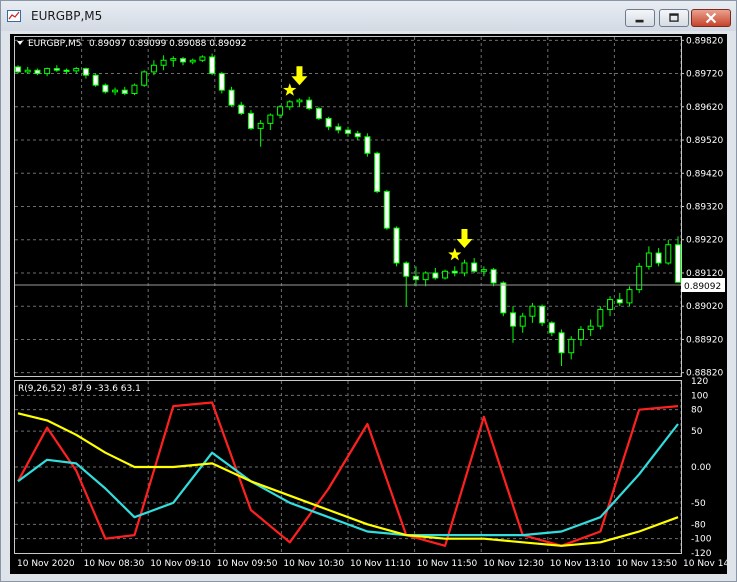 The height and width of the screenshot is (582, 737). What do you see at coordinates (54, 44) in the screenshot?
I see `symbol-label: EURGBP,M5` at bounding box center [54, 44].